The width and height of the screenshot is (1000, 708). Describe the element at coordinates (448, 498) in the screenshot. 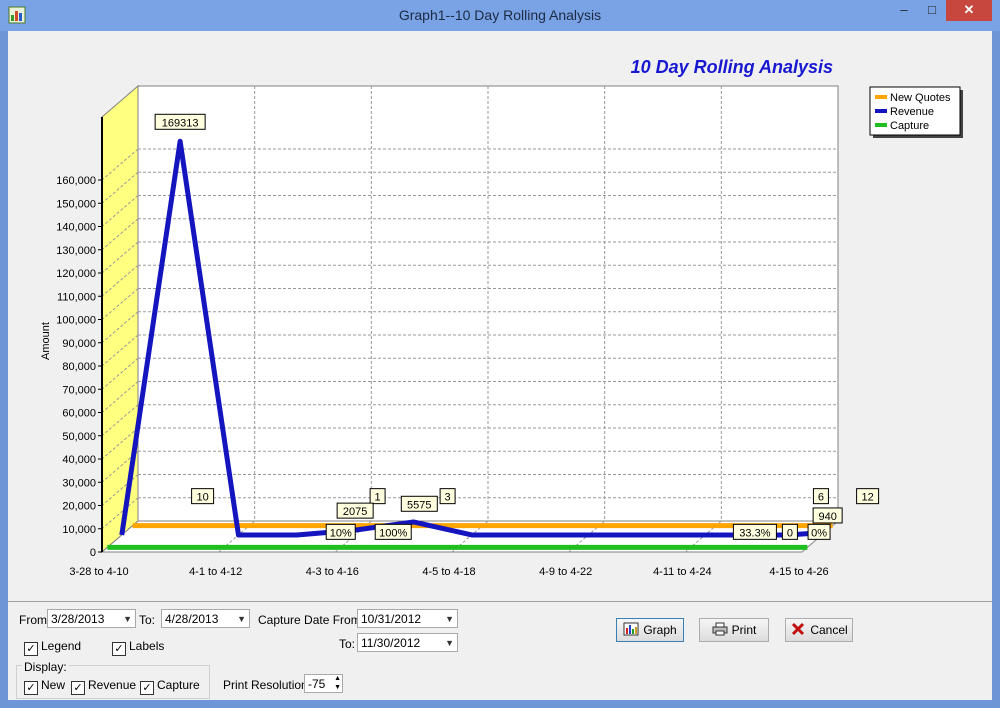

I see `data-label: 3` at that location.